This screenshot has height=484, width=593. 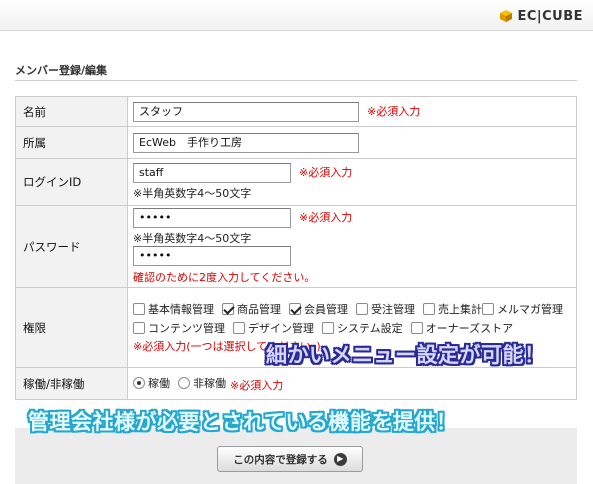 I want to click on permission-contents: コンテンツ管理, so click(x=179, y=328).